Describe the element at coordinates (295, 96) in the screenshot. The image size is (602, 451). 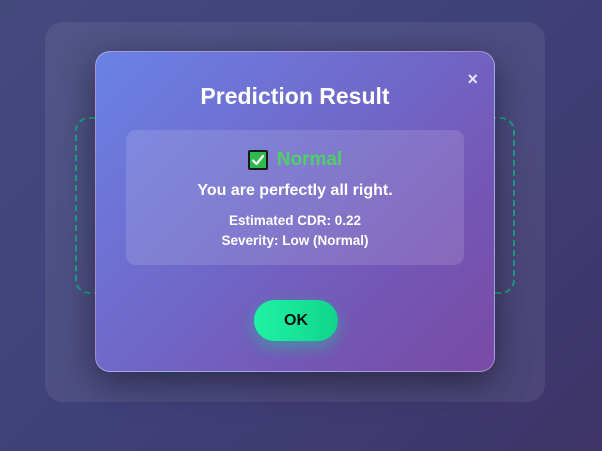
I see `modal-title: Prediction Result` at that location.